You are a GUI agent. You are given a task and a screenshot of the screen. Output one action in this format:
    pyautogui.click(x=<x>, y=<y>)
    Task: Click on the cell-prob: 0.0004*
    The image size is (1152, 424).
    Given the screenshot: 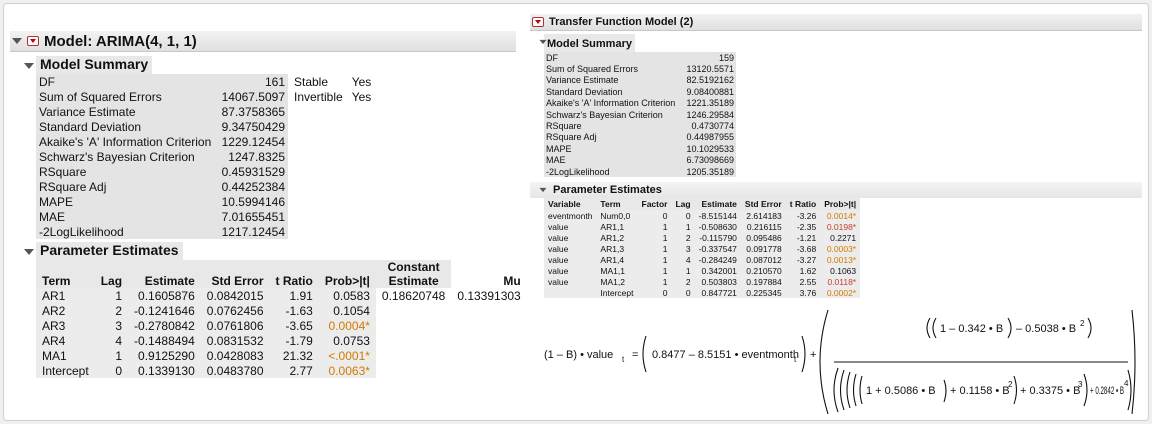 What is the action you would take?
    pyautogui.click(x=347, y=325)
    